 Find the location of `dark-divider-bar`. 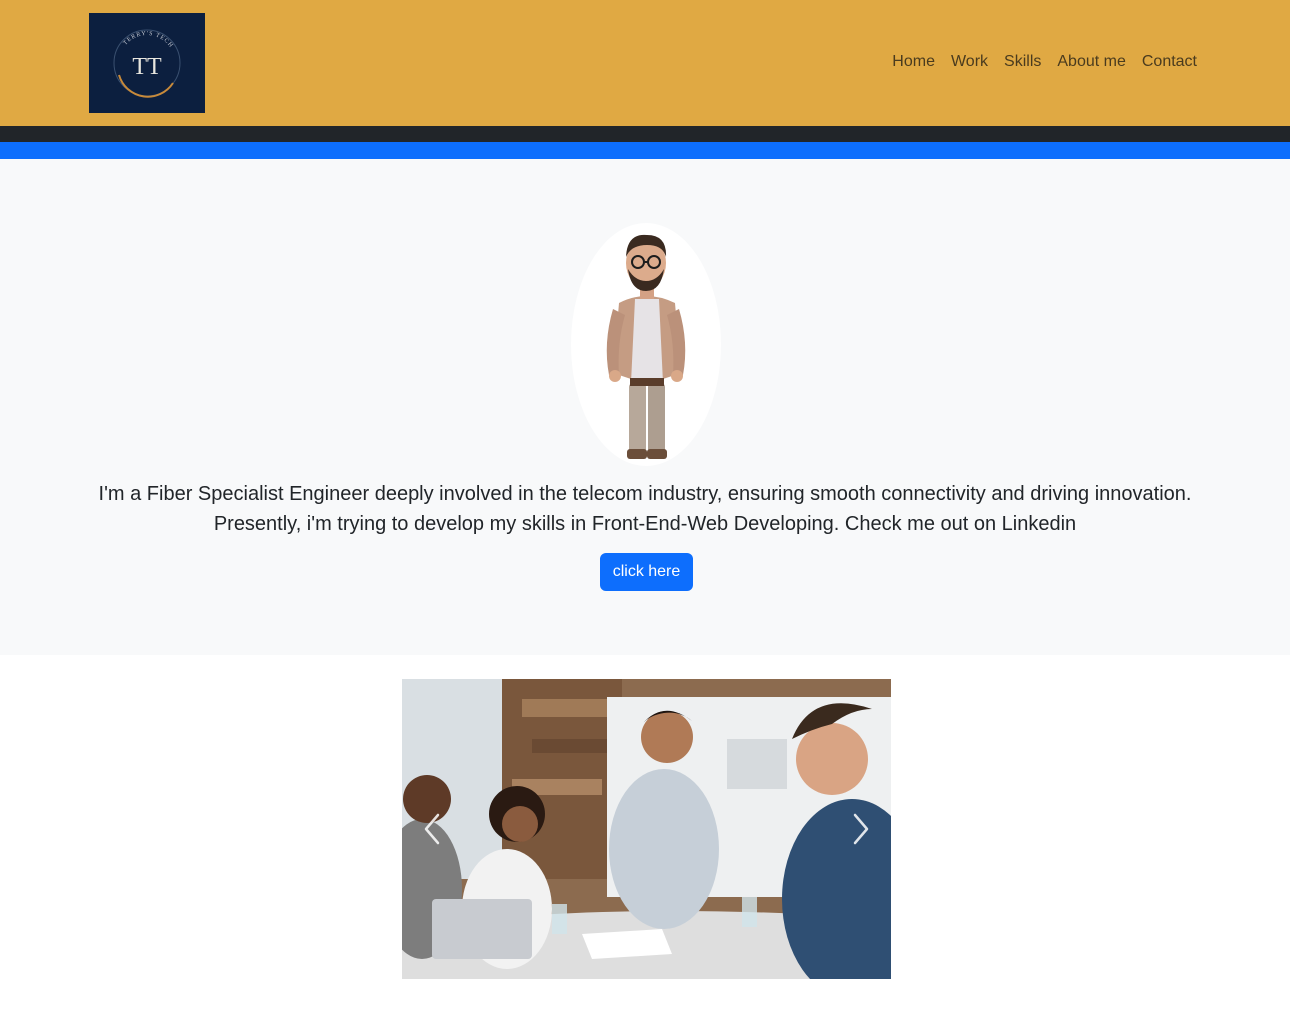

dark-divider-bar is located at coordinates (645, 134).